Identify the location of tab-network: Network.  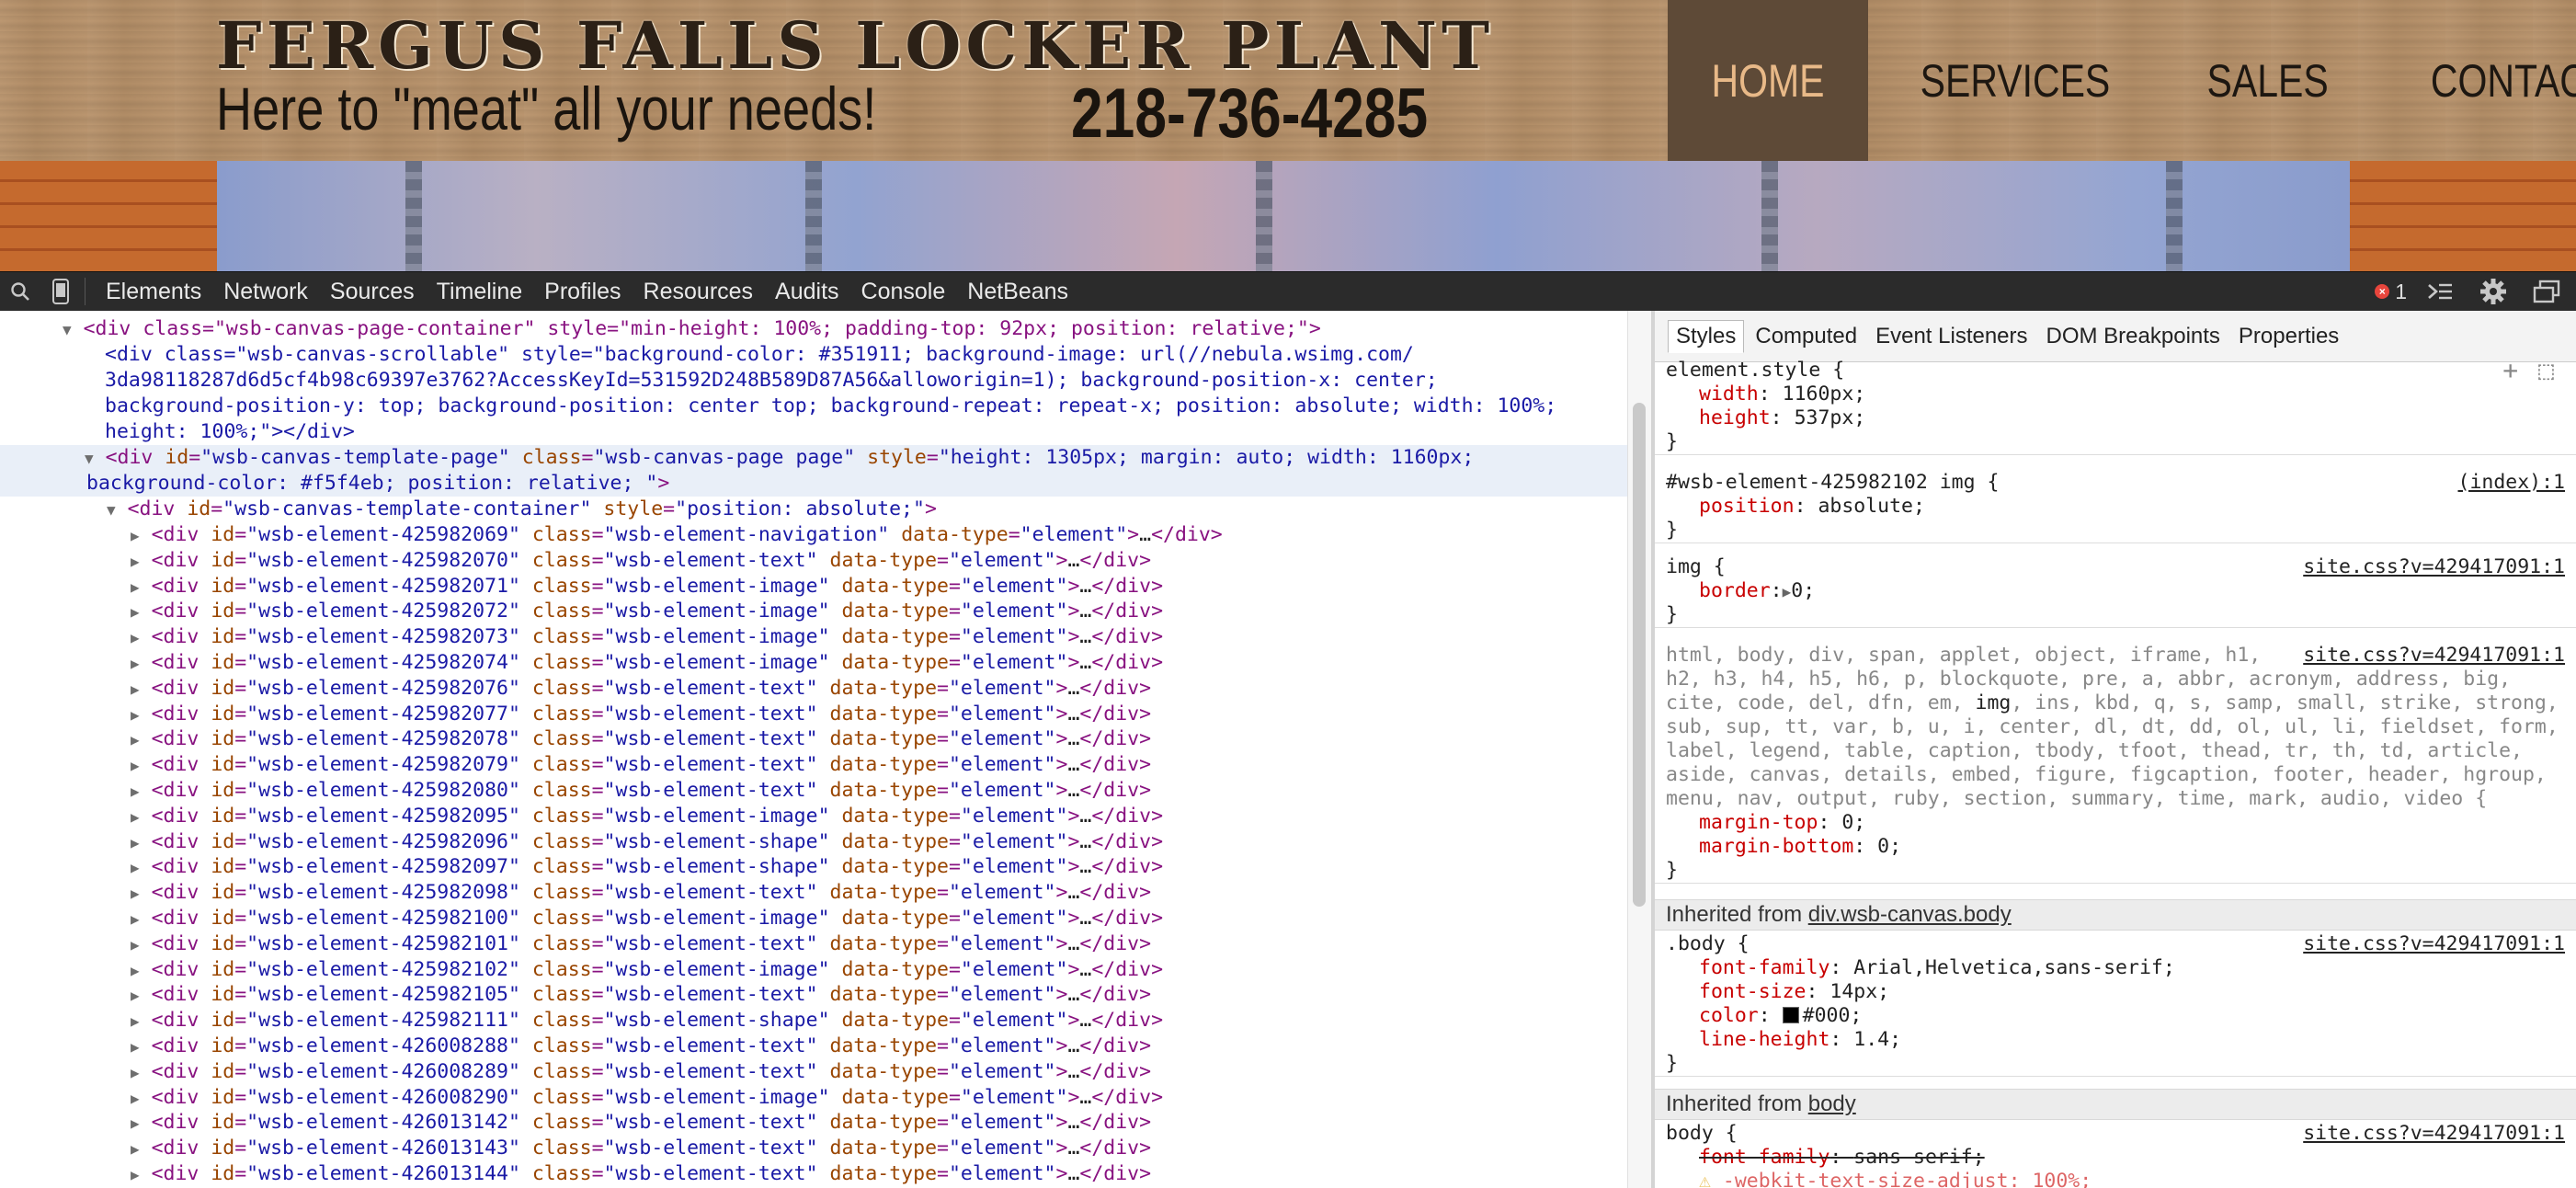
(265, 291).